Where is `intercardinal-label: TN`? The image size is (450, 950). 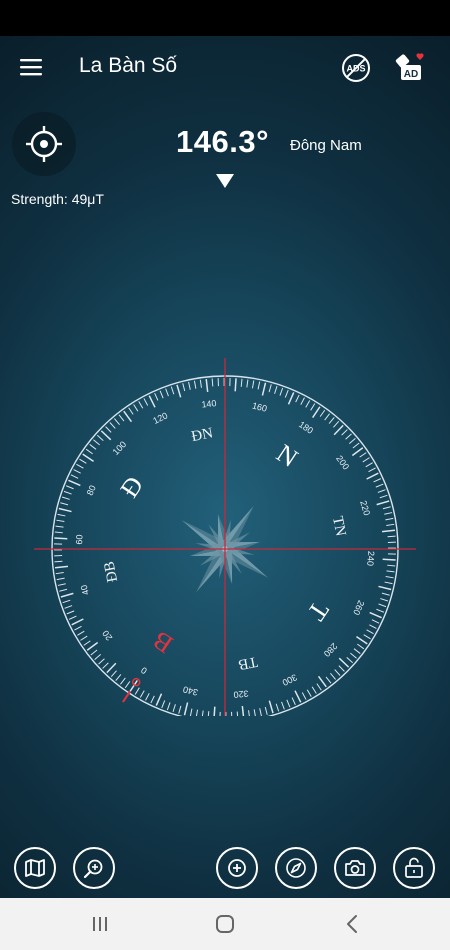
intercardinal-label: TN is located at coordinates (339, 526).